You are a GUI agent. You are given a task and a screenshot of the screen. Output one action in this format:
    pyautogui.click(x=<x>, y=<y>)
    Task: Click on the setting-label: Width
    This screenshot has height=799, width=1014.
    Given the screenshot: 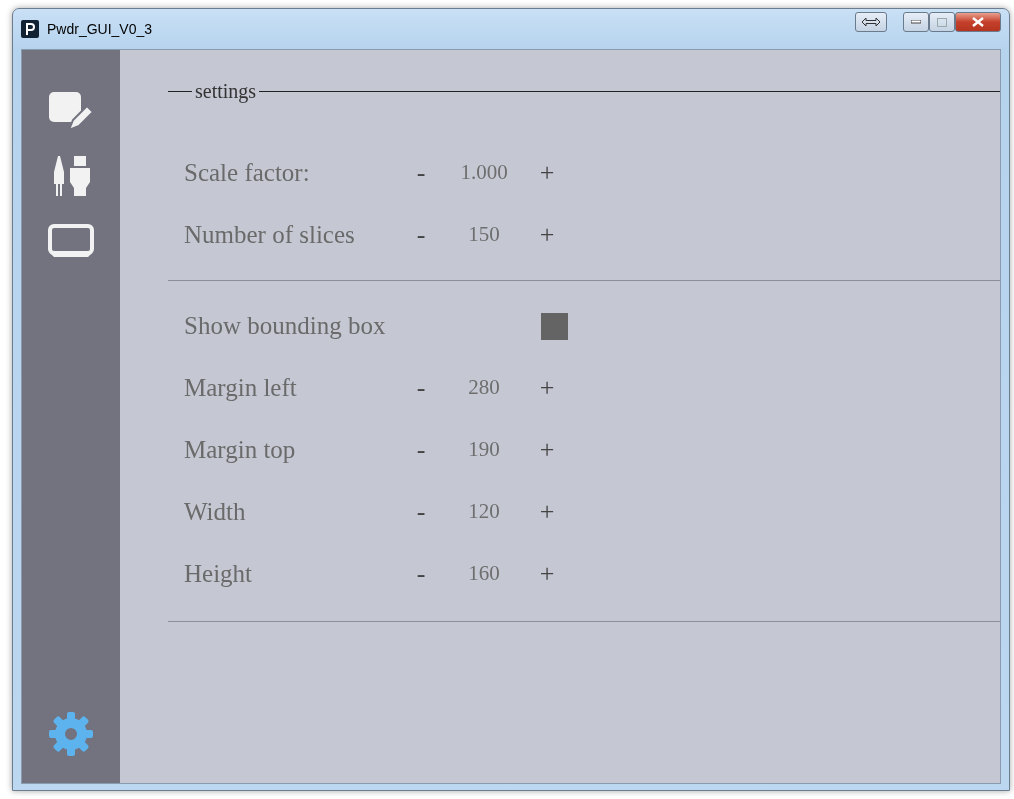 What is the action you would take?
    pyautogui.click(x=215, y=512)
    